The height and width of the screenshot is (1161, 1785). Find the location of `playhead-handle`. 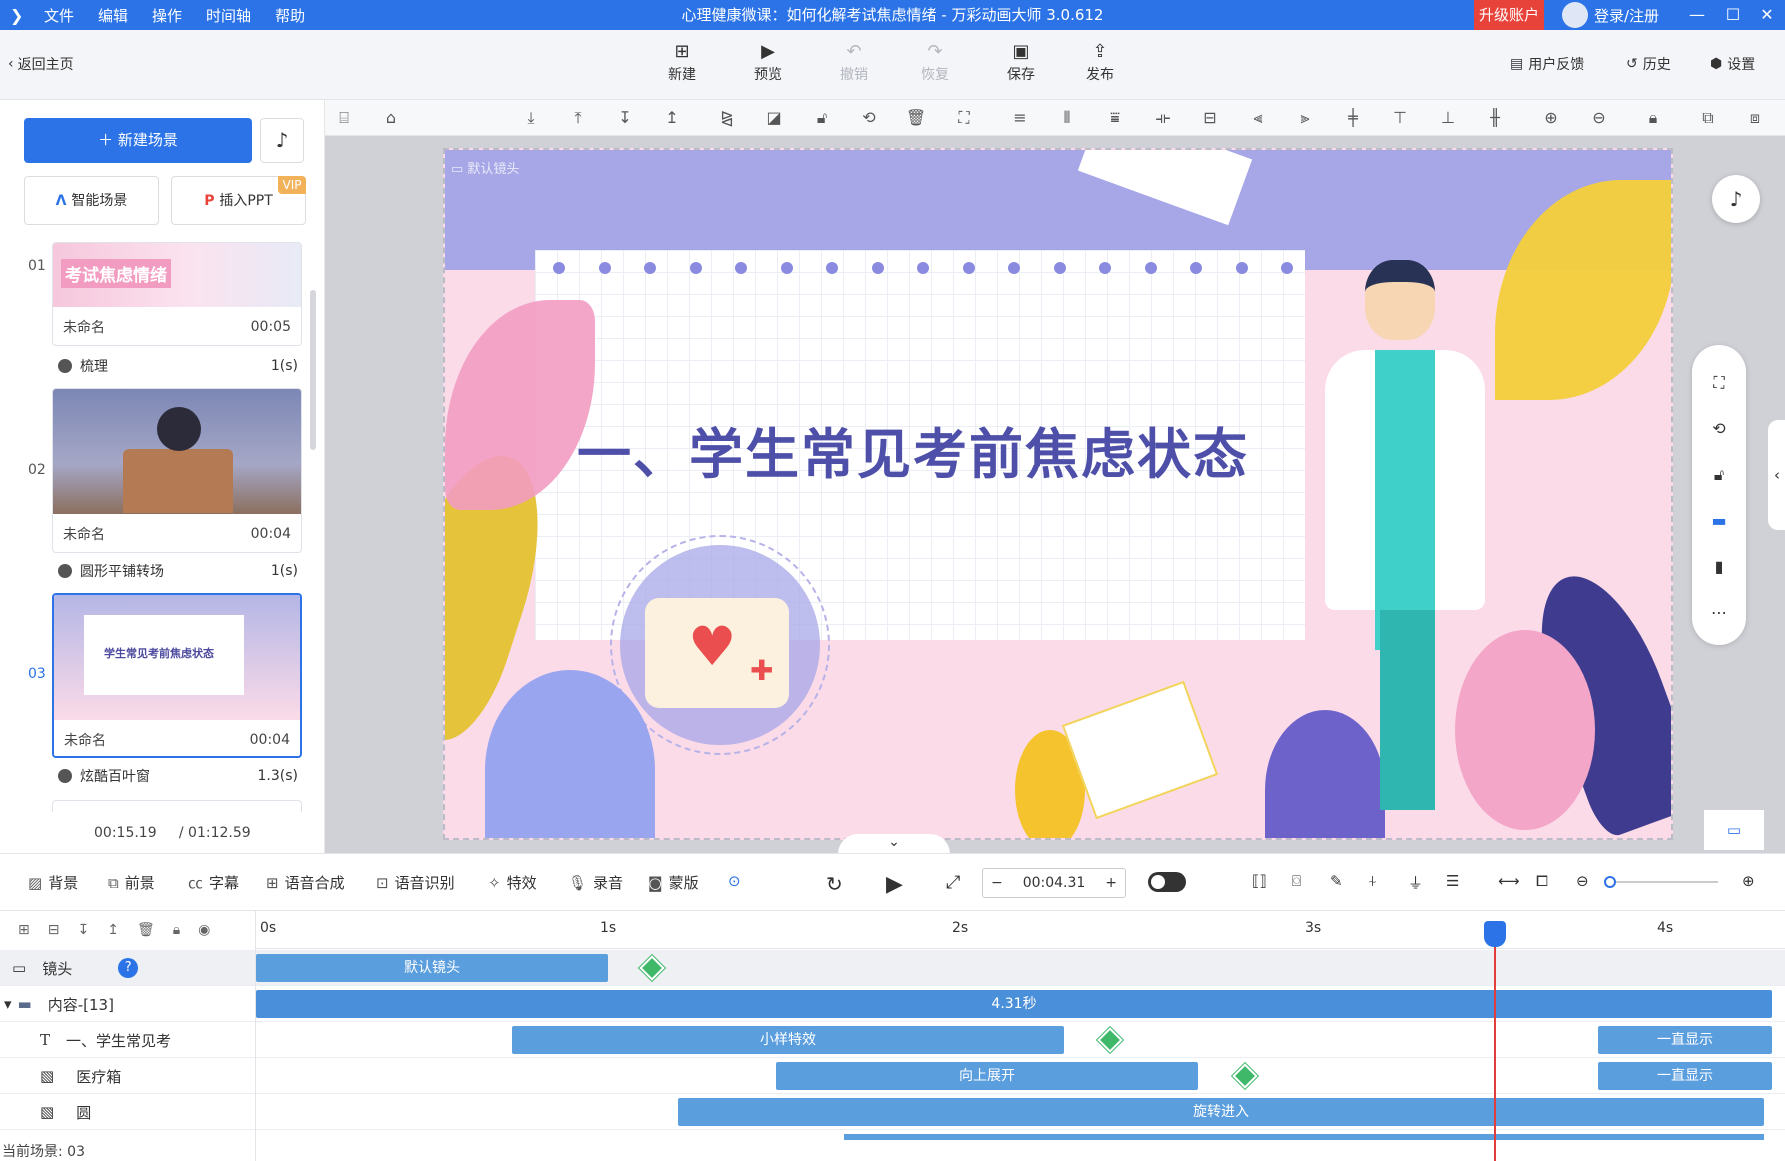

playhead-handle is located at coordinates (1495, 934).